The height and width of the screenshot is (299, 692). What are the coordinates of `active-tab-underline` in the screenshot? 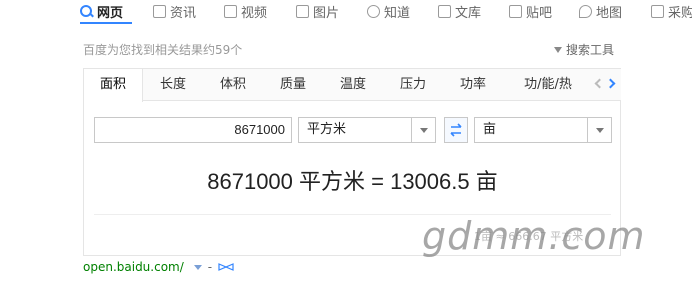 It's located at (106, 23).